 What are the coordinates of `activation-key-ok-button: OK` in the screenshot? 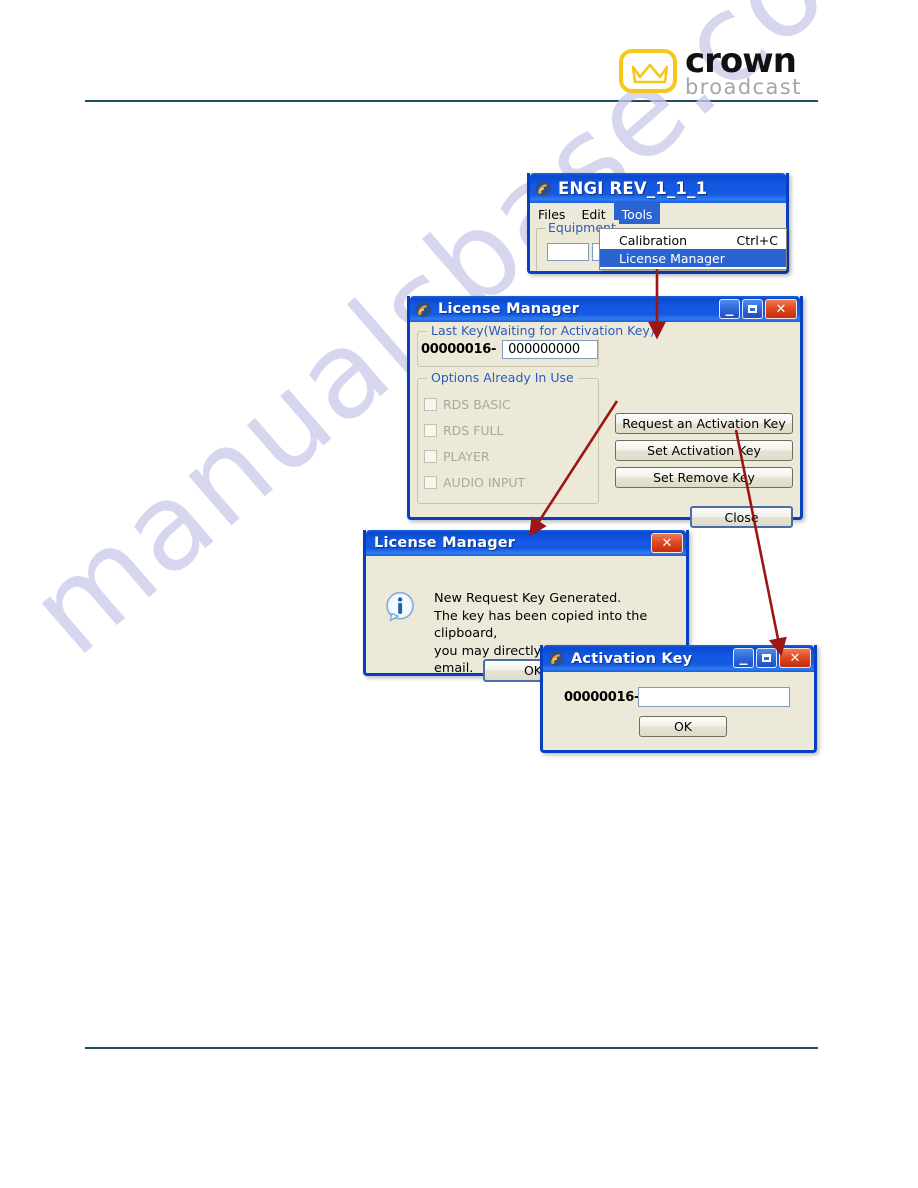 It's located at (683, 726).